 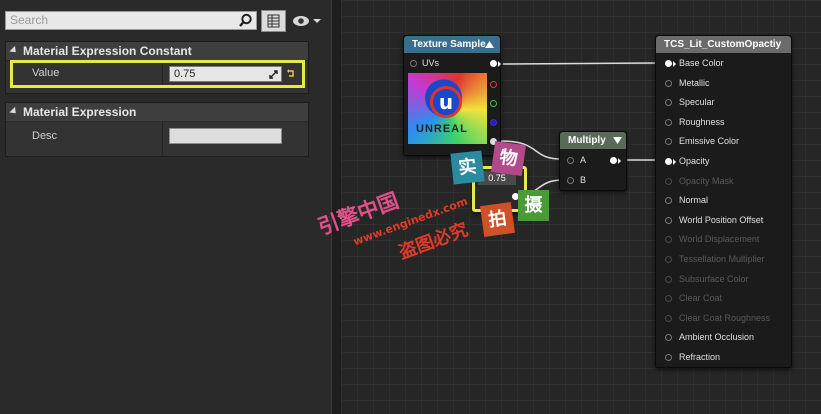 What do you see at coordinates (493, 103) in the screenshot?
I see `g-output-pin` at bounding box center [493, 103].